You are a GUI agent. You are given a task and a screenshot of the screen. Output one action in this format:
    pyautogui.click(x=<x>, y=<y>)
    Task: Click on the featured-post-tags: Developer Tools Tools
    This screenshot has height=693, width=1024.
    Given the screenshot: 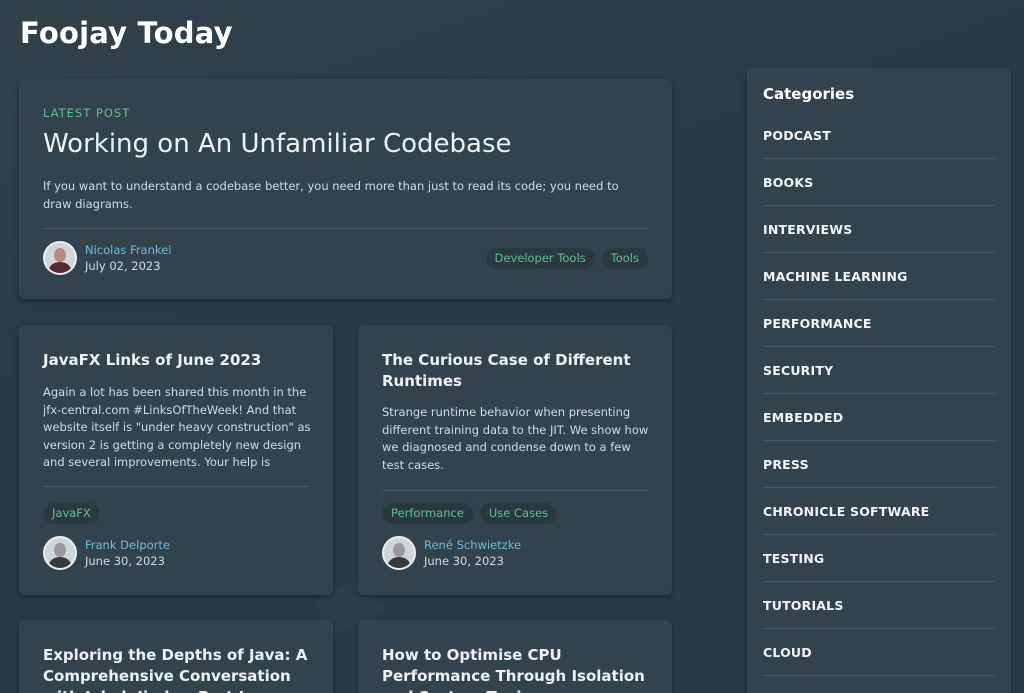 What is the action you would take?
    pyautogui.click(x=566, y=258)
    